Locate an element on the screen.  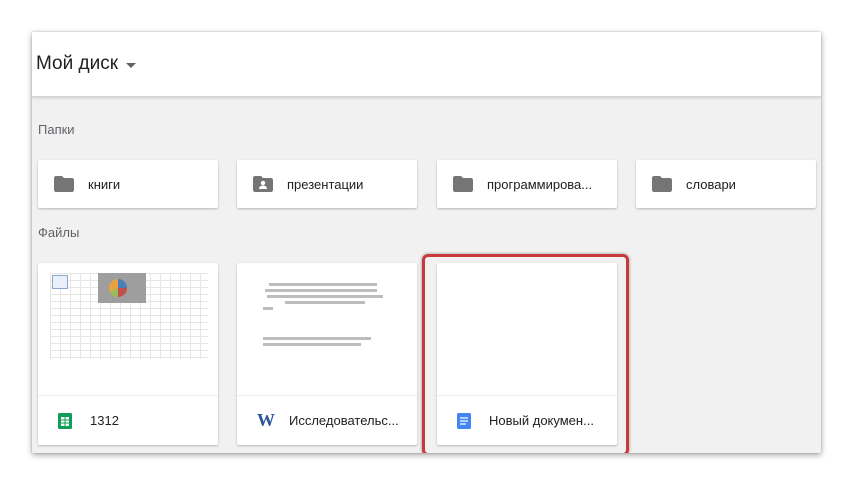
folder-label: презентации is located at coordinates (325, 184).